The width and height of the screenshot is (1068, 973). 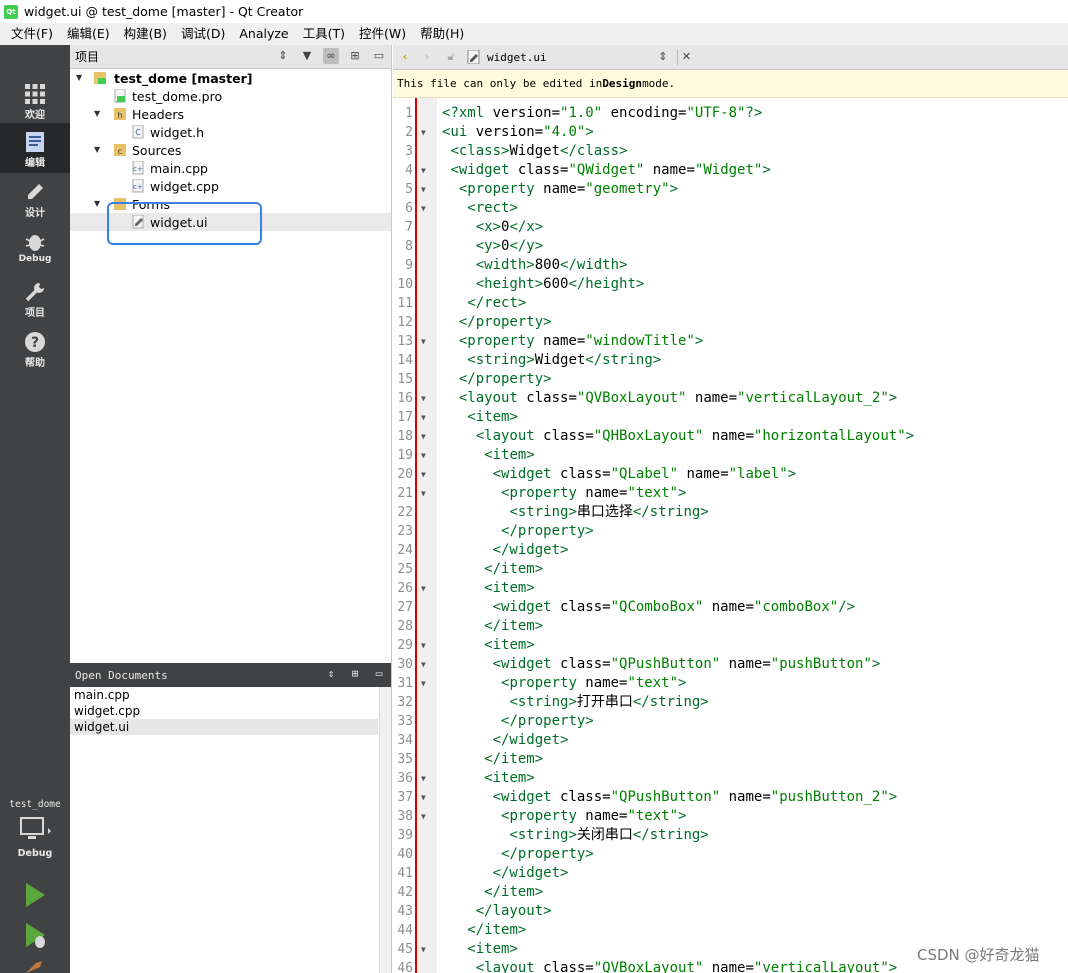 What do you see at coordinates (35, 94) in the screenshot?
I see `grid-icon` at bounding box center [35, 94].